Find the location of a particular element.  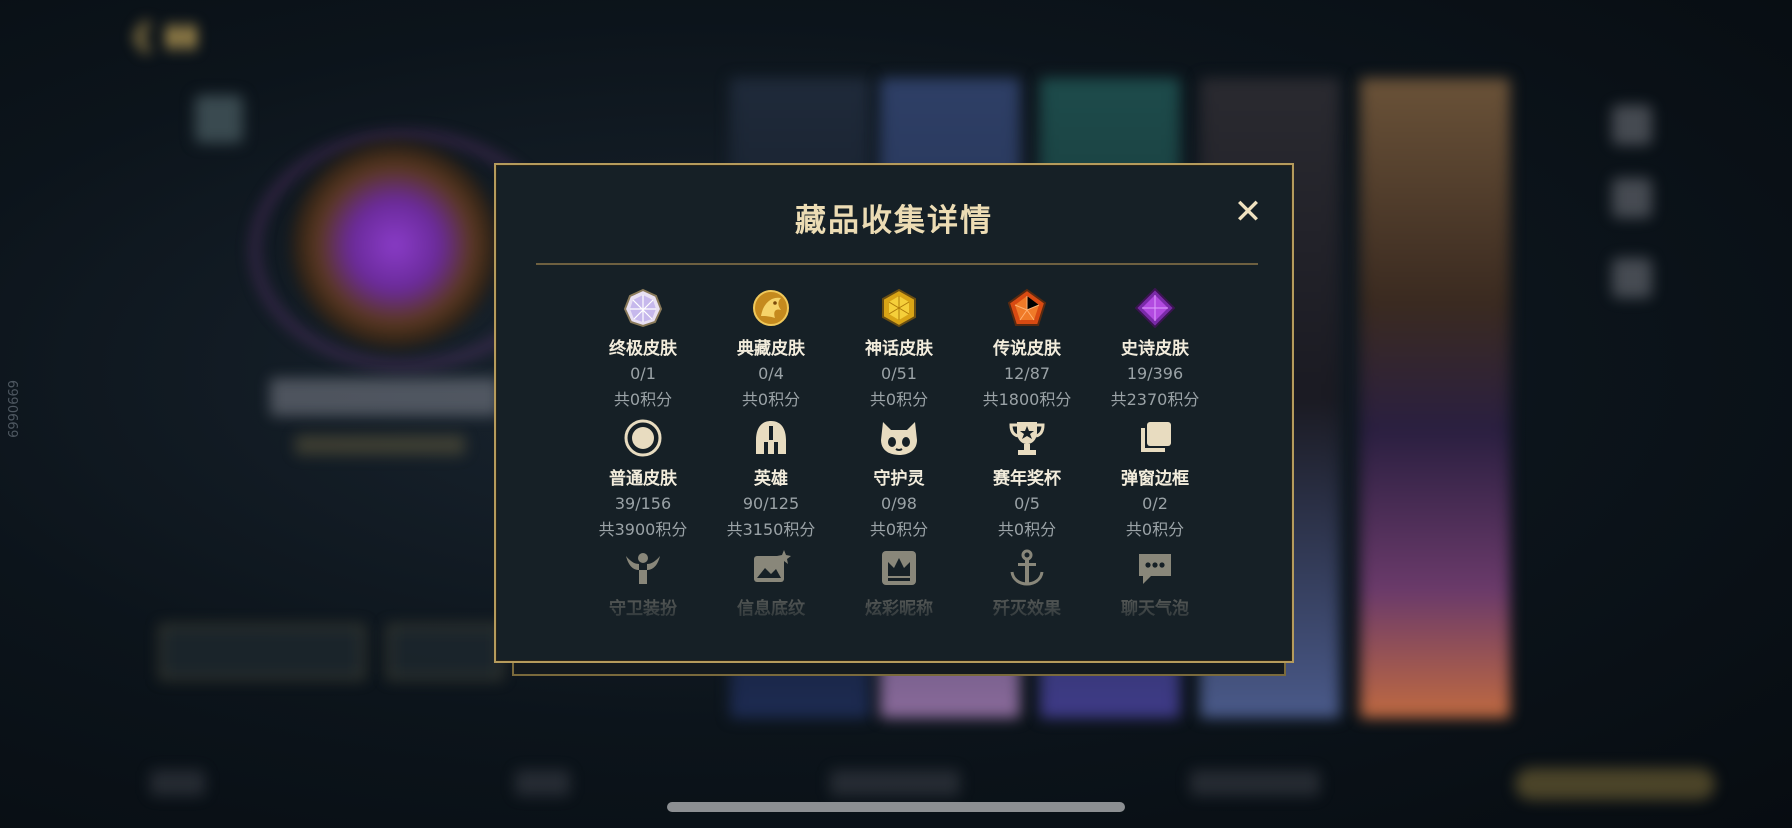

category-item: 炫彩昵称 is located at coordinates (899, 583).